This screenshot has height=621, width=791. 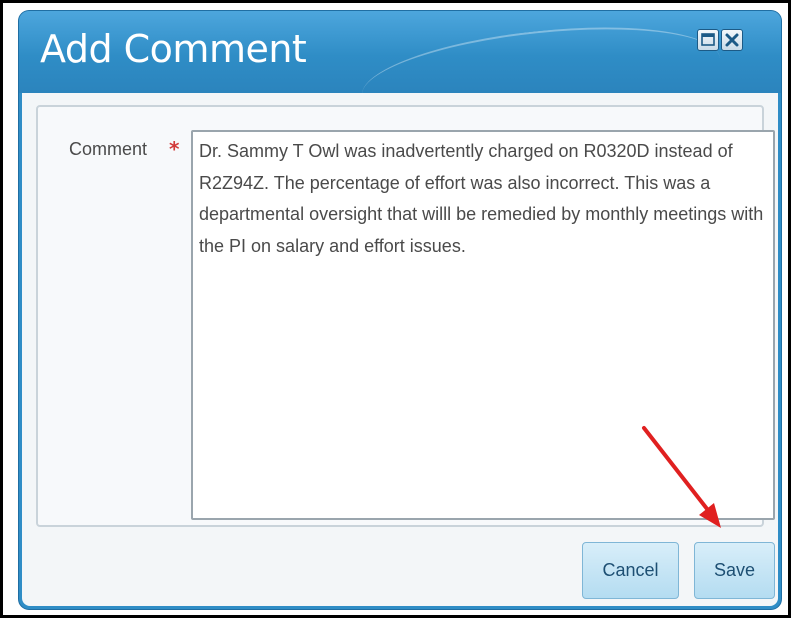 I want to click on cancel-button: Cancel, so click(x=630, y=570).